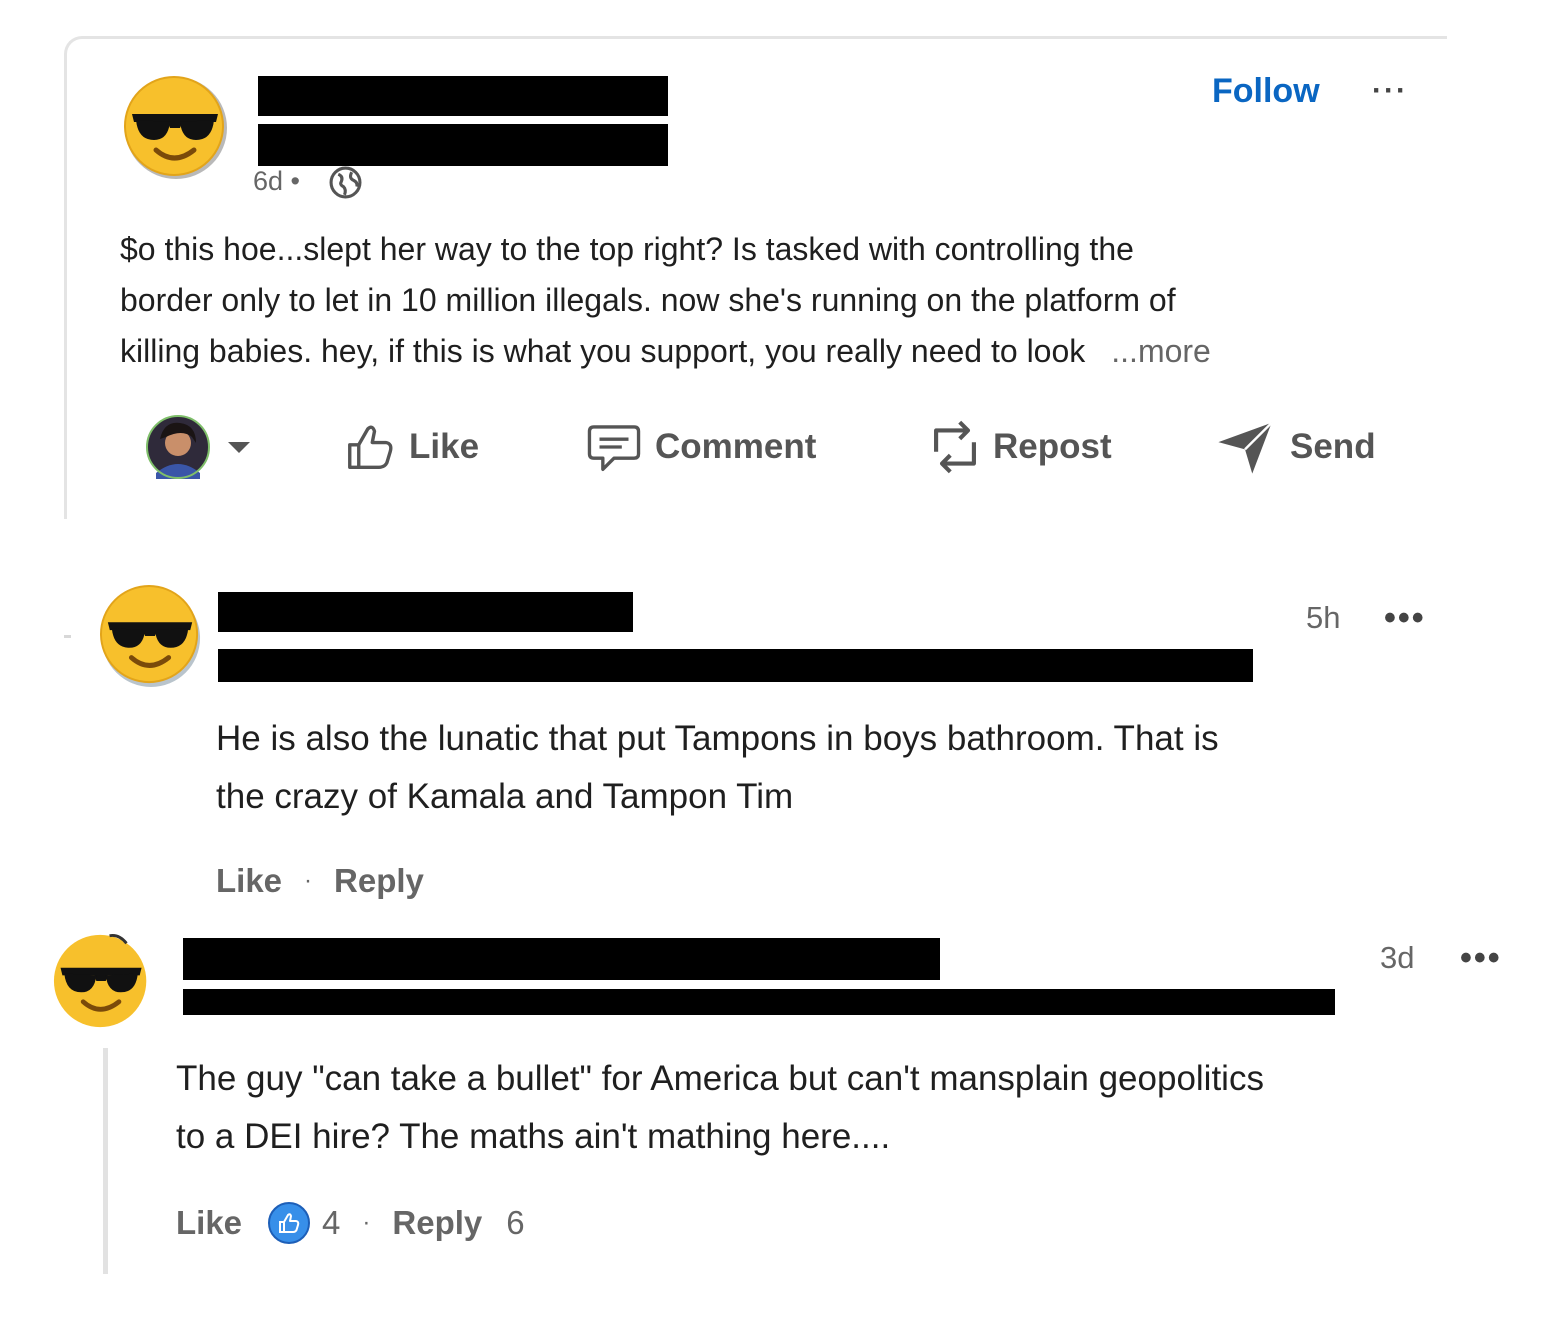 This screenshot has height=1340, width=1552. I want to click on post-timestamp: 6d •, so click(276, 181).